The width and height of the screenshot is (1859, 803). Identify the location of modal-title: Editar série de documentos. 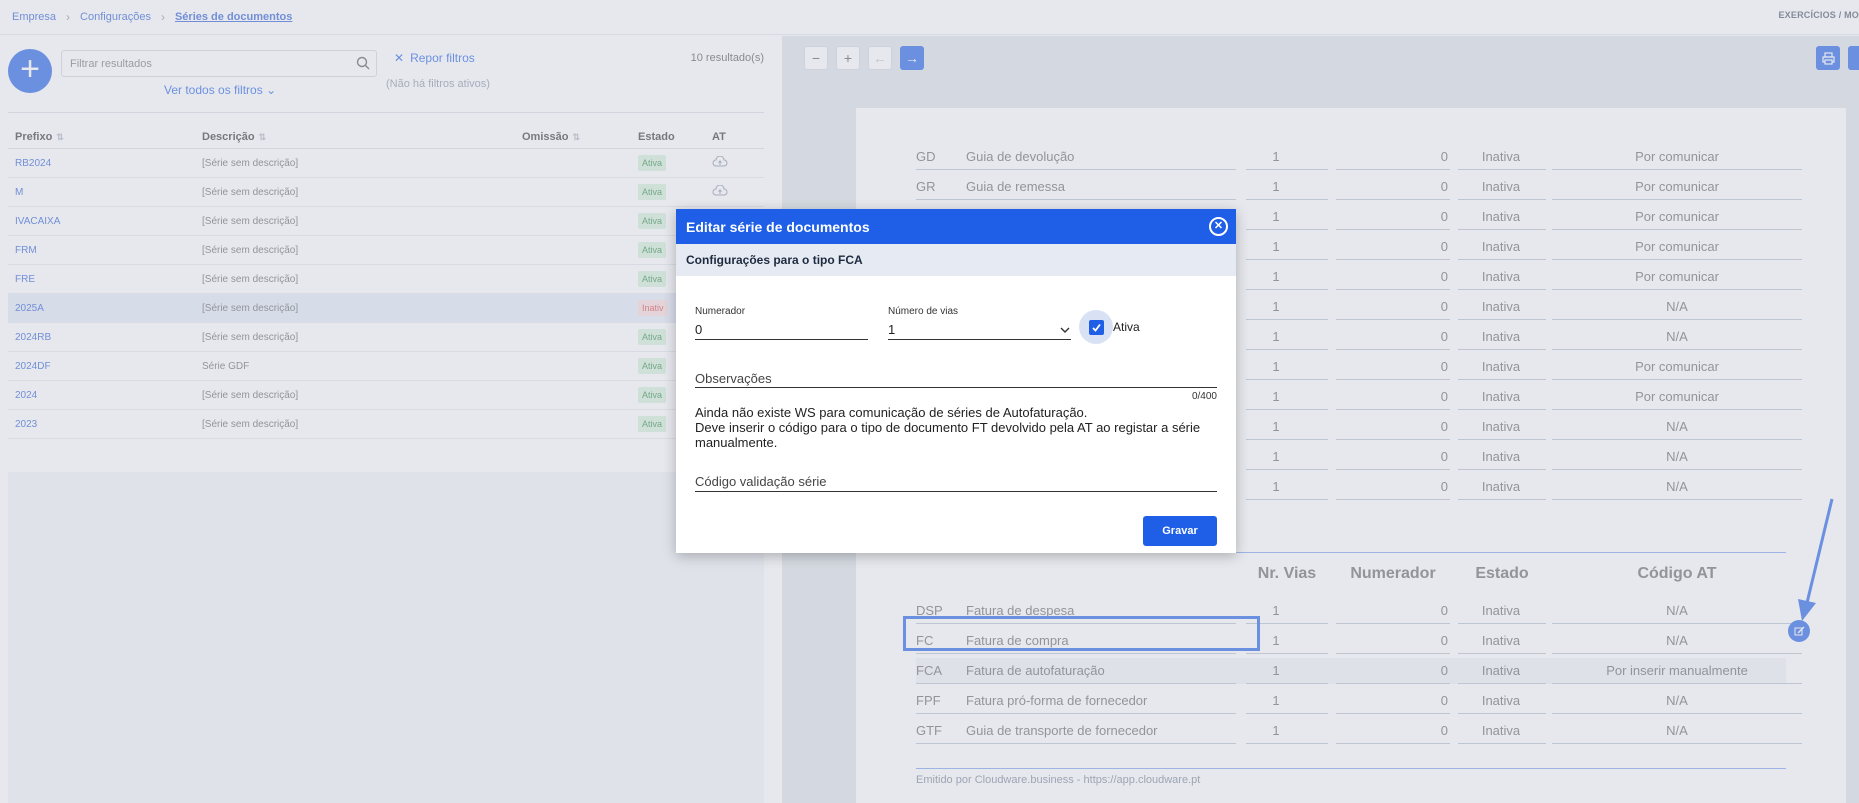
(778, 226).